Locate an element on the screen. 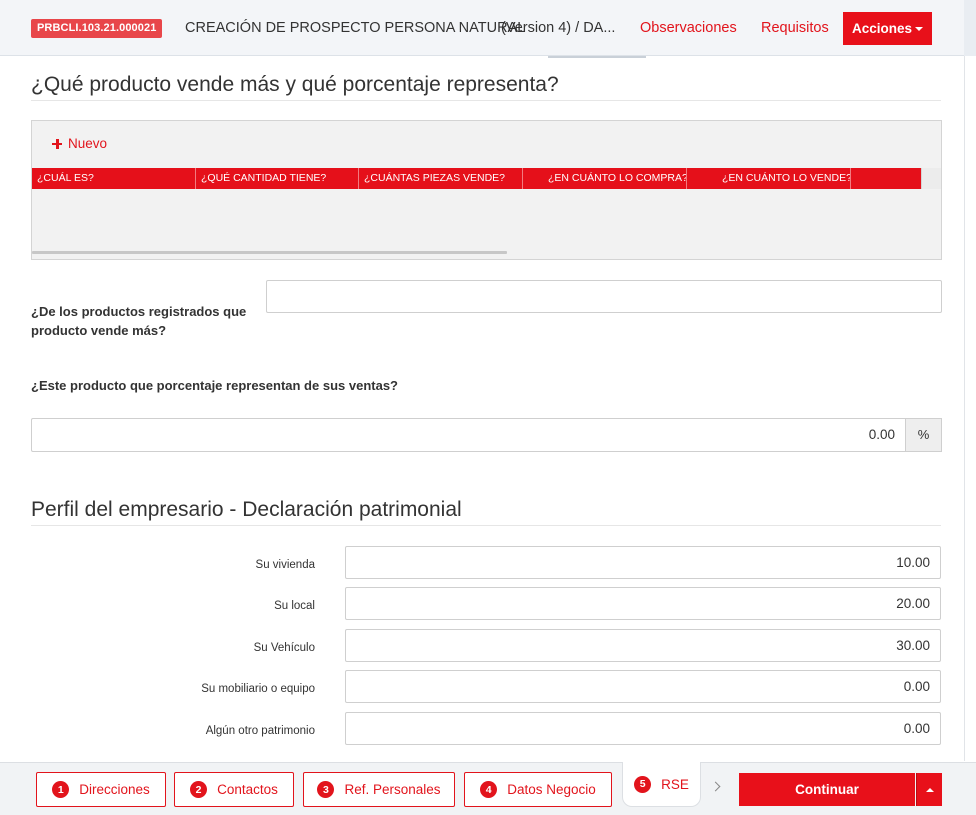 The height and width of the screenshot is (815, 976). step-number: 4 is located at coordinates (489, 789).